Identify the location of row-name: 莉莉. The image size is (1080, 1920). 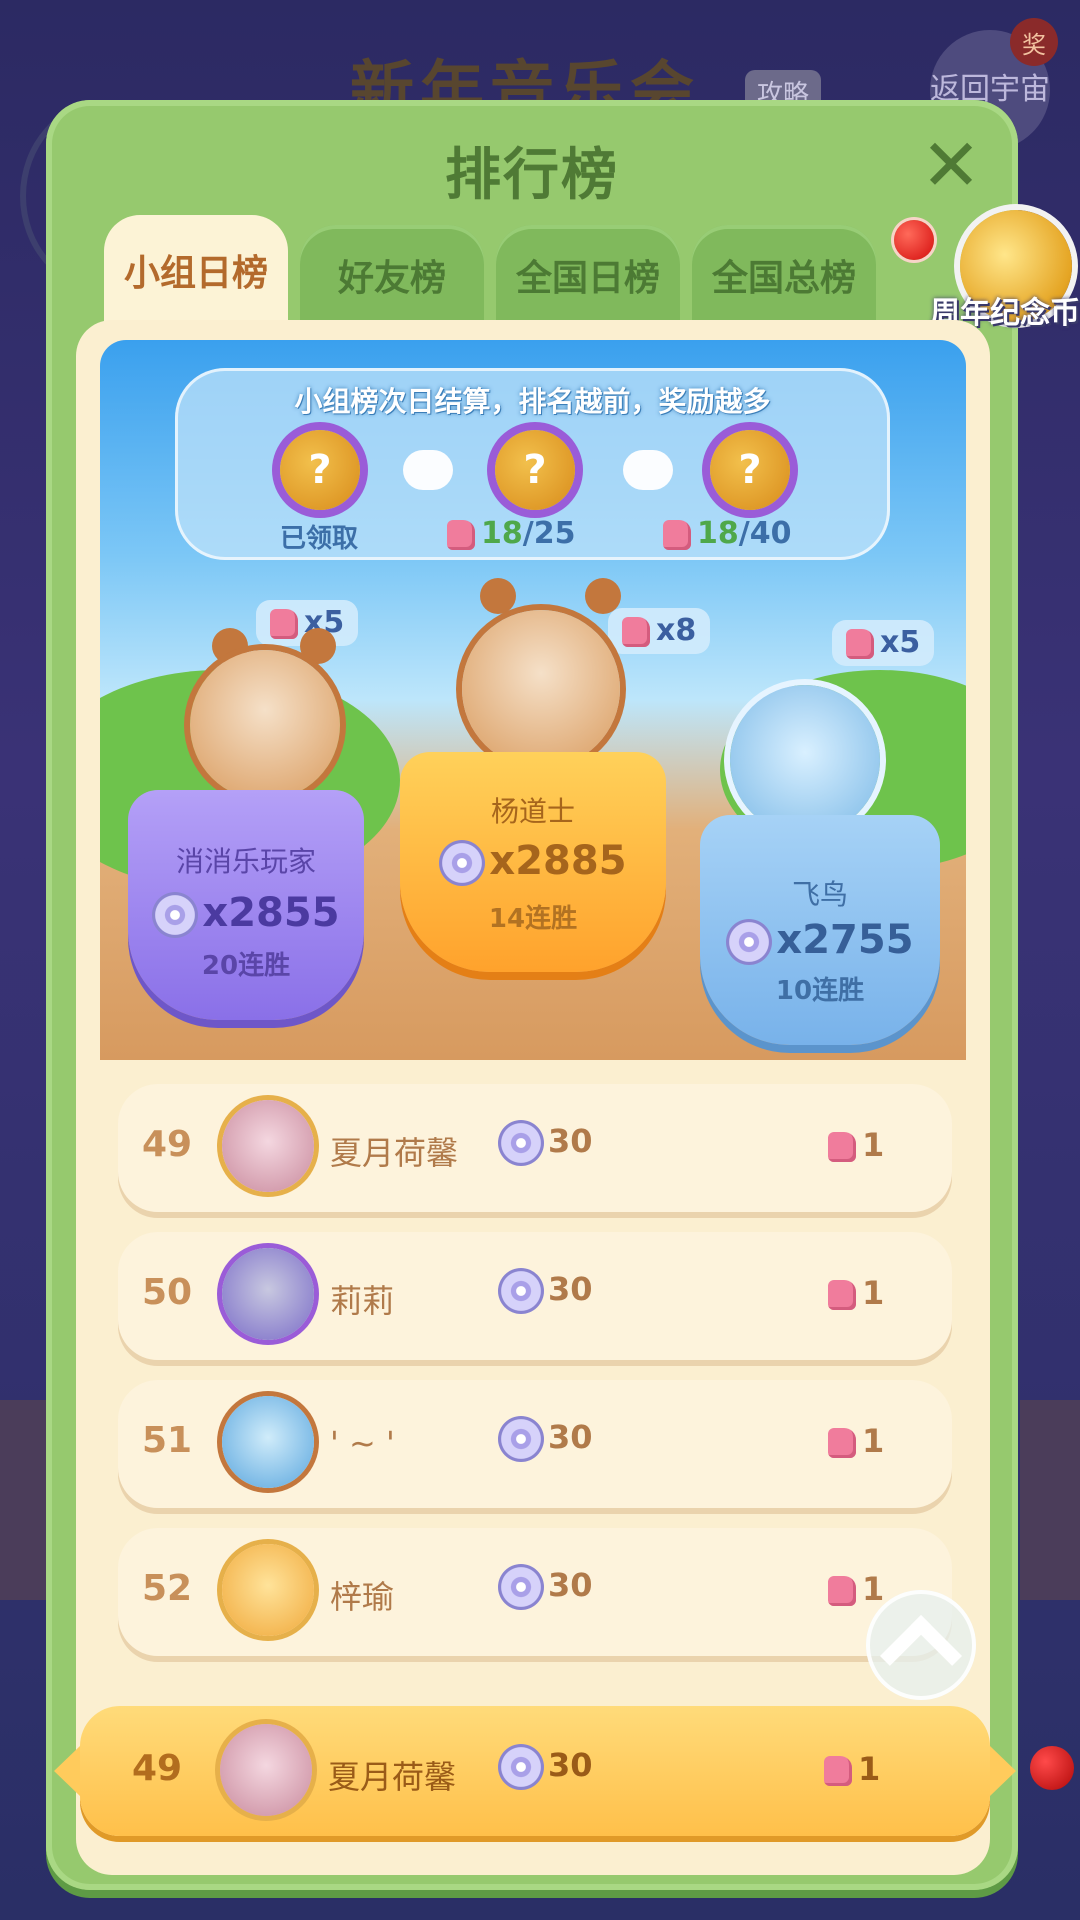
(362, 1301).